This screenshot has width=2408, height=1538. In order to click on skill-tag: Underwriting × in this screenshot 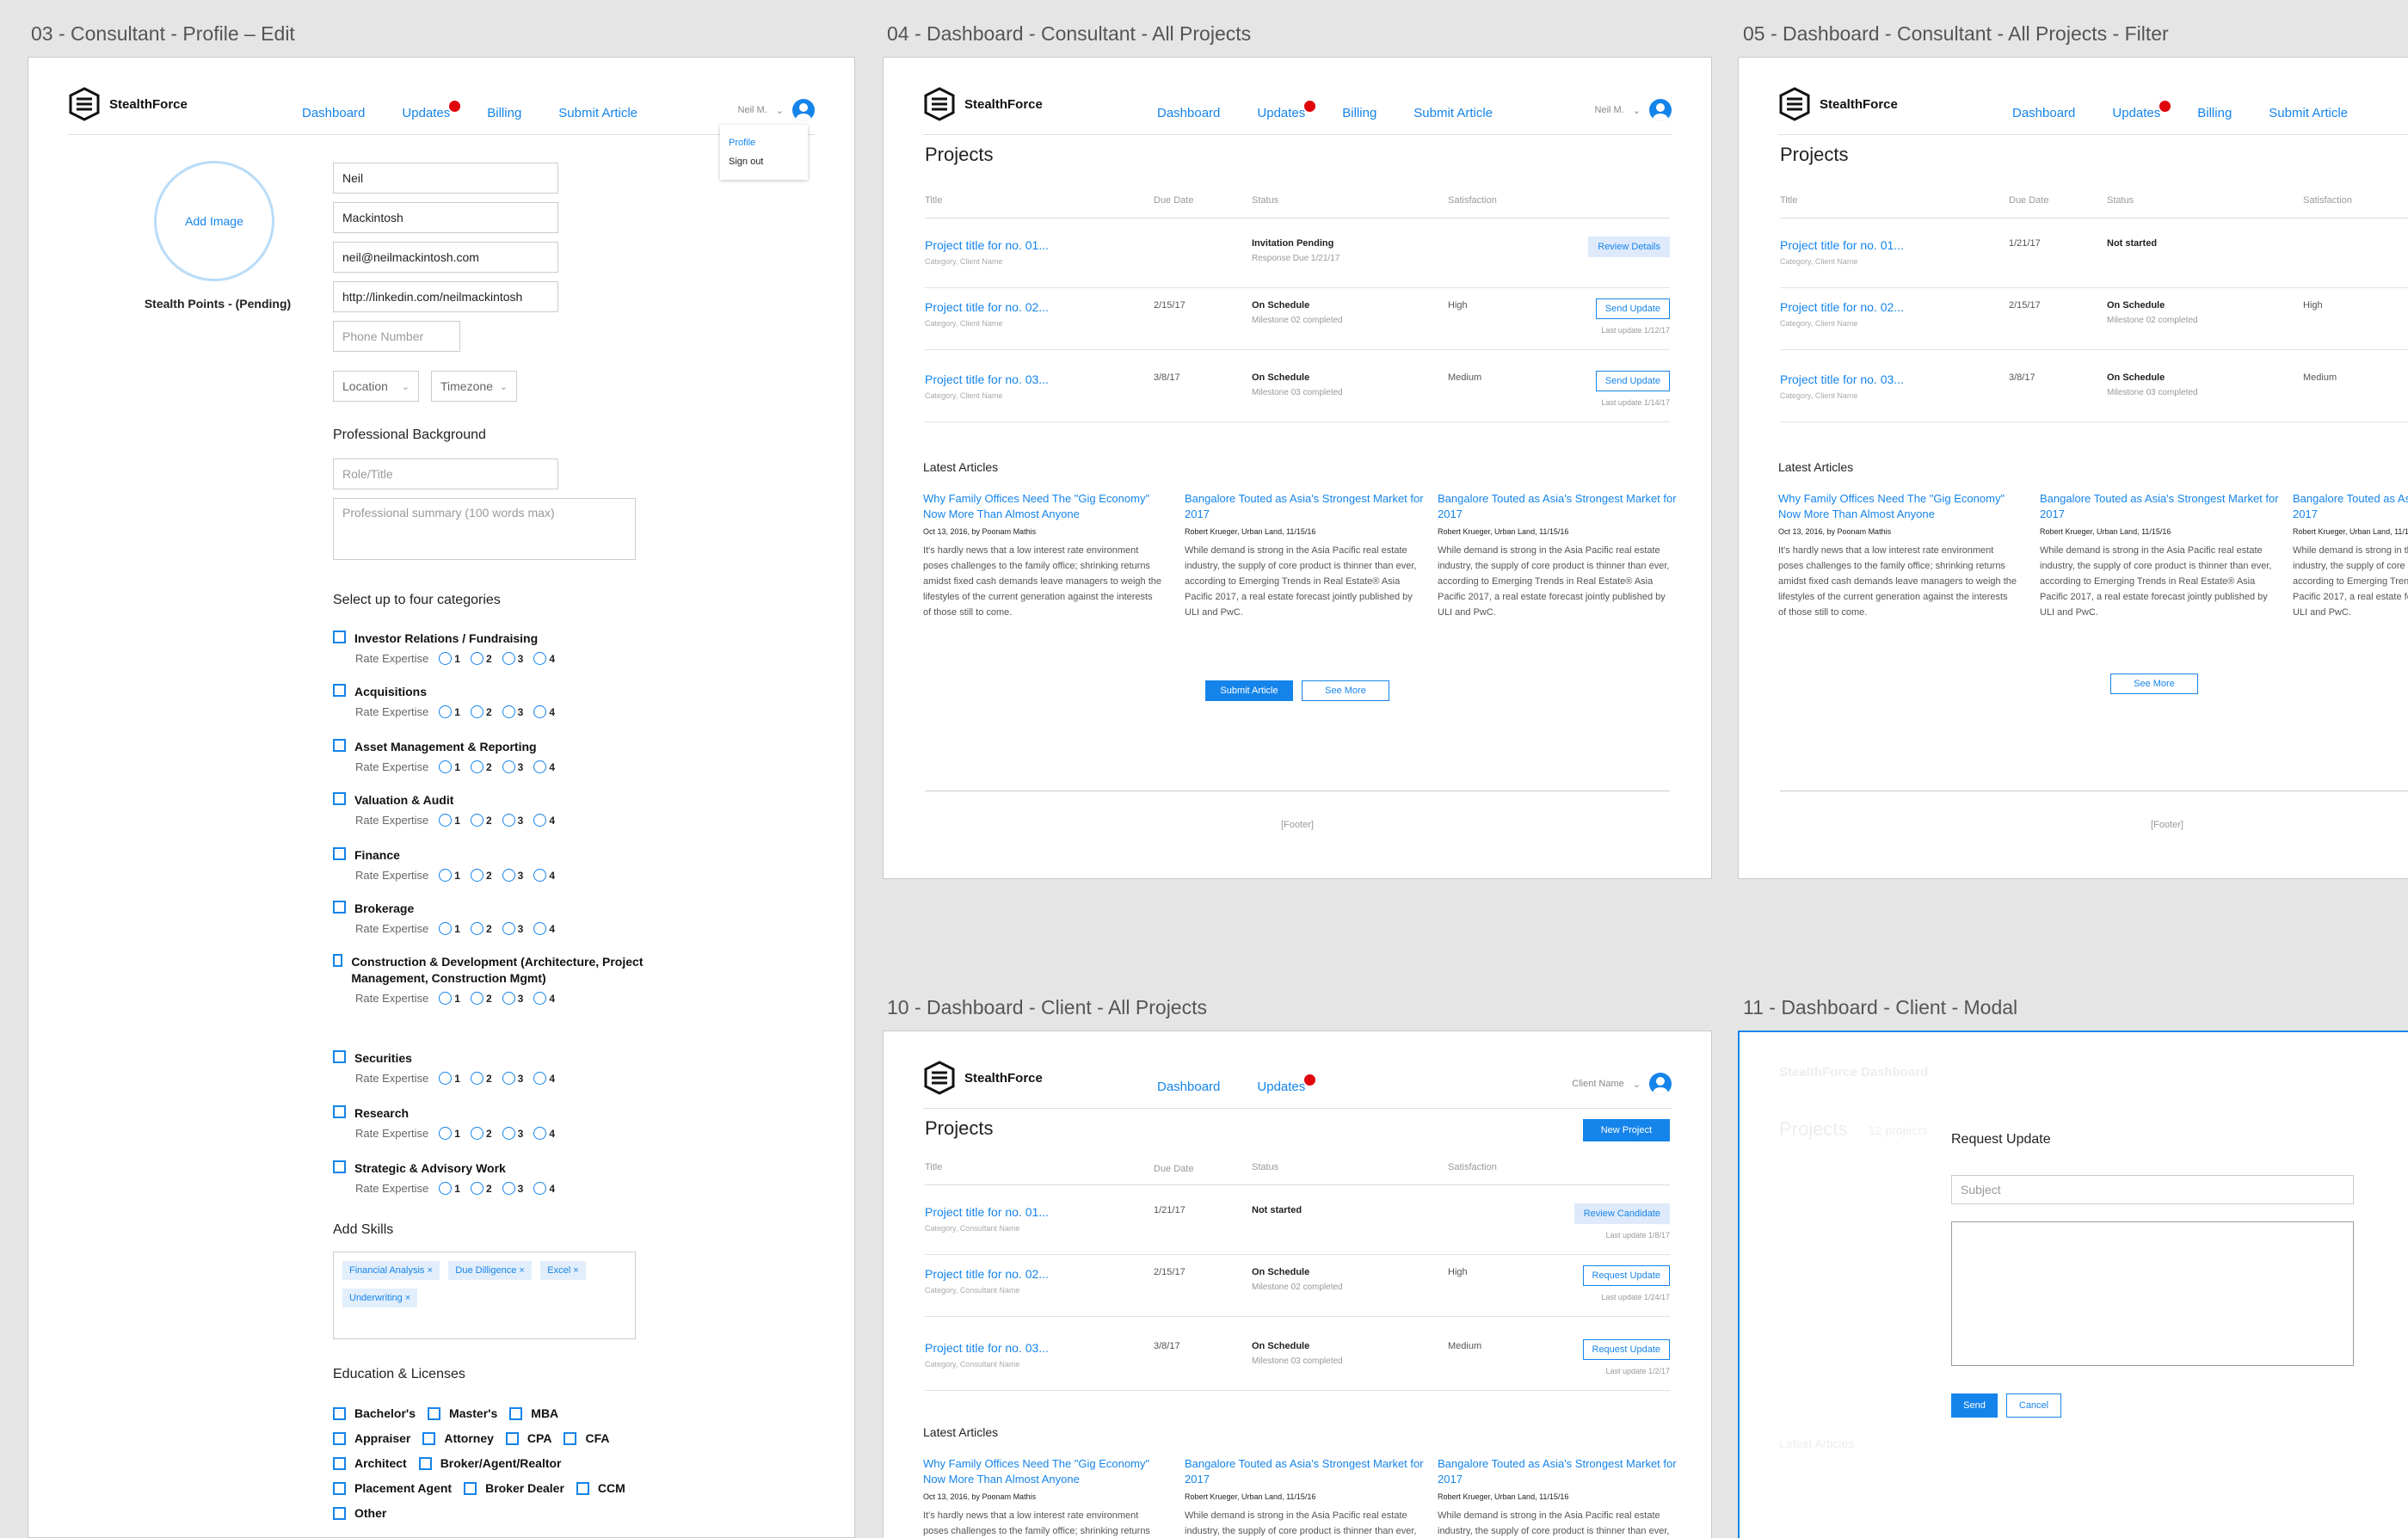, I will do `click(380, 1298)`.